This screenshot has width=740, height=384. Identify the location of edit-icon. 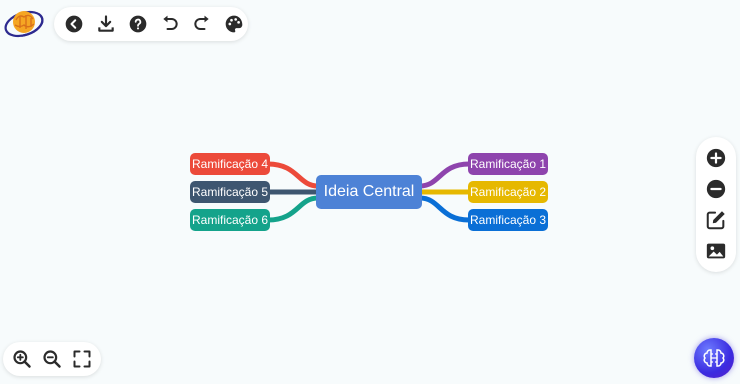
(715, 220).